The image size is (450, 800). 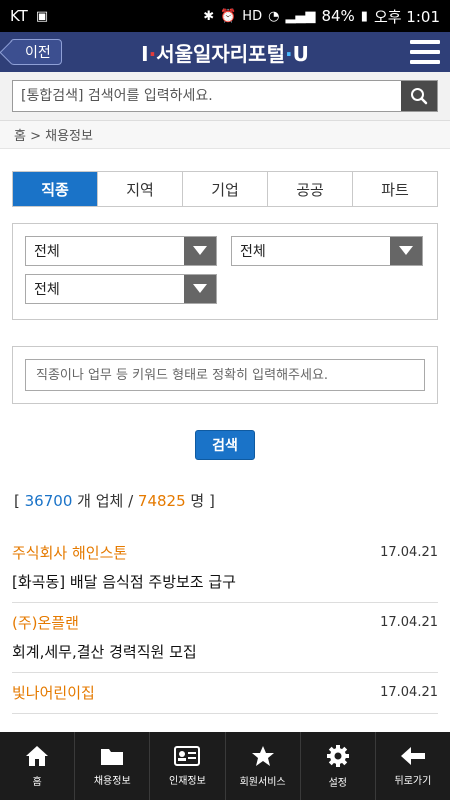 What do you see at coordinates (412, 755) in the screenshot?
I see `back-arrow-icon` at bounding box center [412, 755].